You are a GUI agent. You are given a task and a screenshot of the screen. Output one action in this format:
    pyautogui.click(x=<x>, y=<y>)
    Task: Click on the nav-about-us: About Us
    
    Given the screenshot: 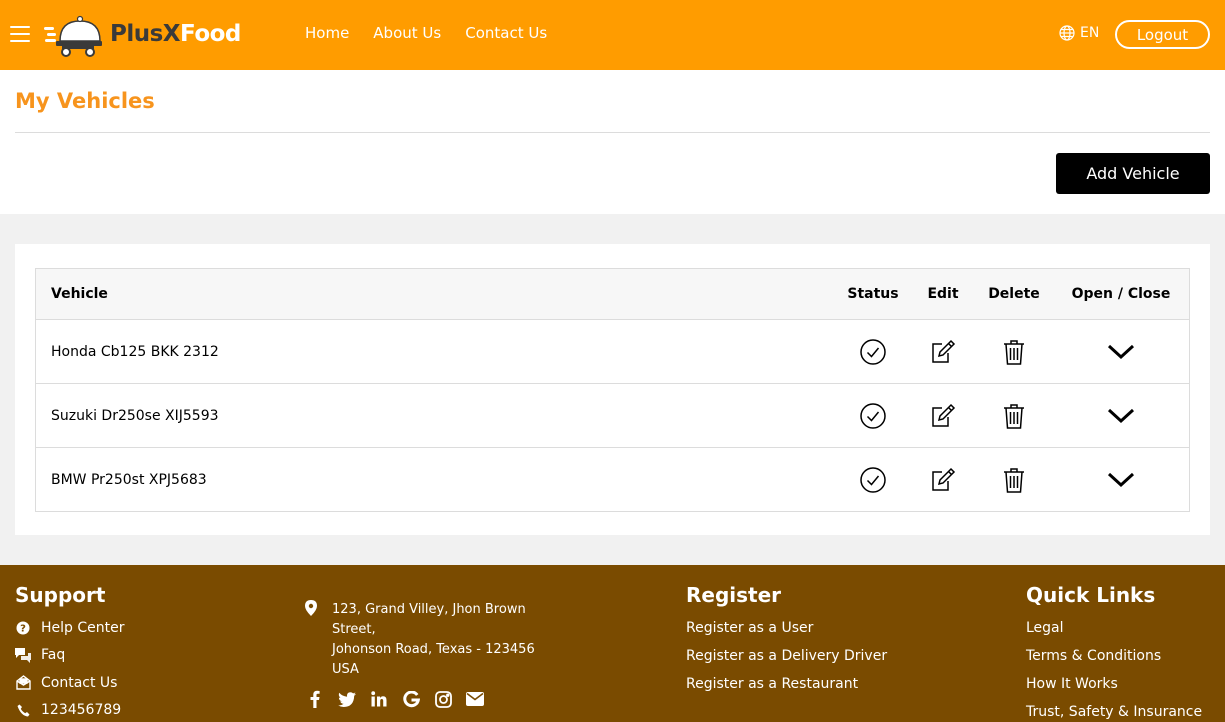 What is the action you would take?
    pyautogui.click(x=407, y=33)
    